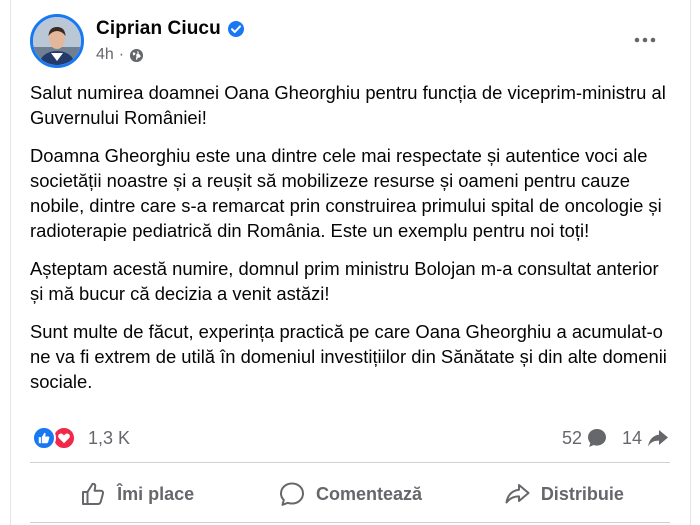  What do you see at coordinates (645, 40) in the screenshot?
I see `more-options-icon` at bounding box center [645, 40].